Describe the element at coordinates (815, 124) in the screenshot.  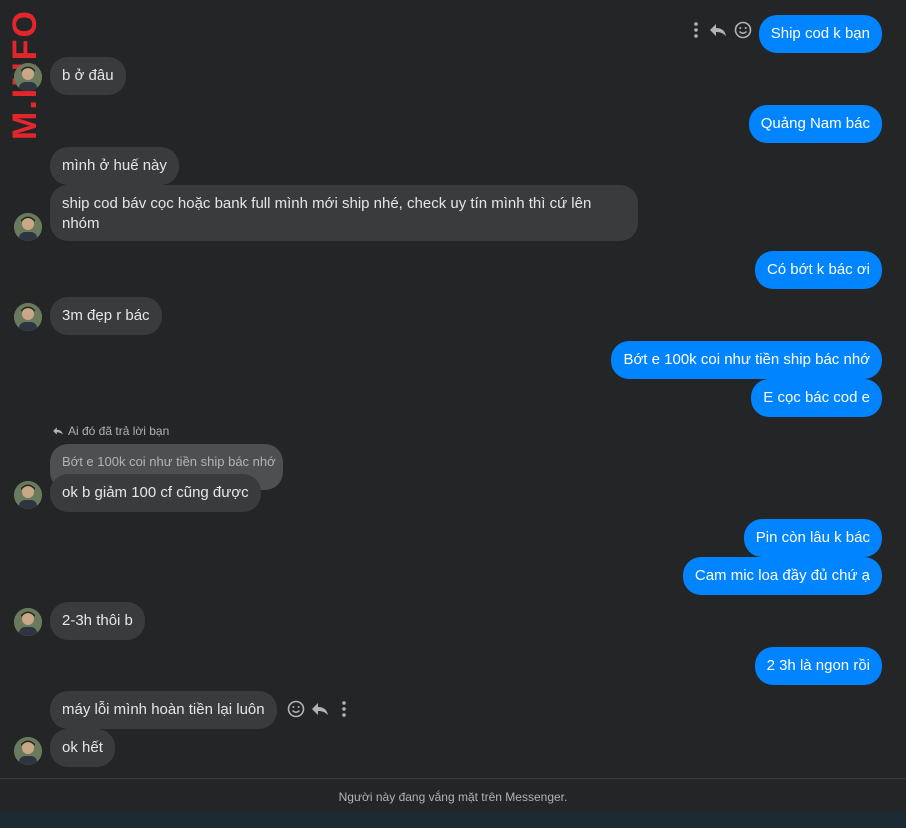
I see `message-outgoing: Quảng Nam bác` at that location.